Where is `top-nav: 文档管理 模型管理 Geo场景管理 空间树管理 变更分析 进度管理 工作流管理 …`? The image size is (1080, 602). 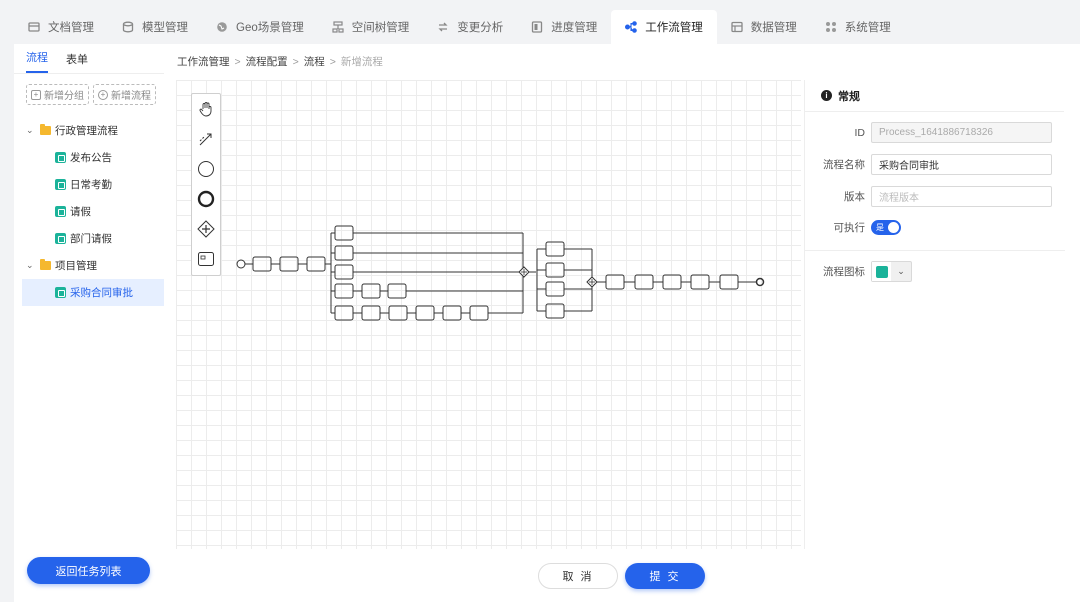 top-nav: 文档管理 模型管理 Geo场景管理 空间树管理 变更分析 进度管理 工作流管理 … is located at coordinates (540, 27).